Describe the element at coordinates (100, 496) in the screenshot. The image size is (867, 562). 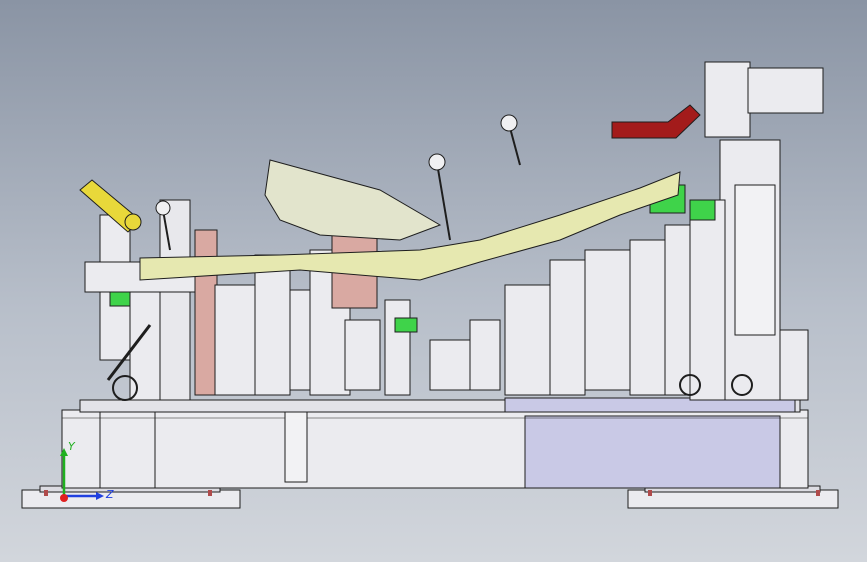
I see `z-axis-arrow-icon` at that location.